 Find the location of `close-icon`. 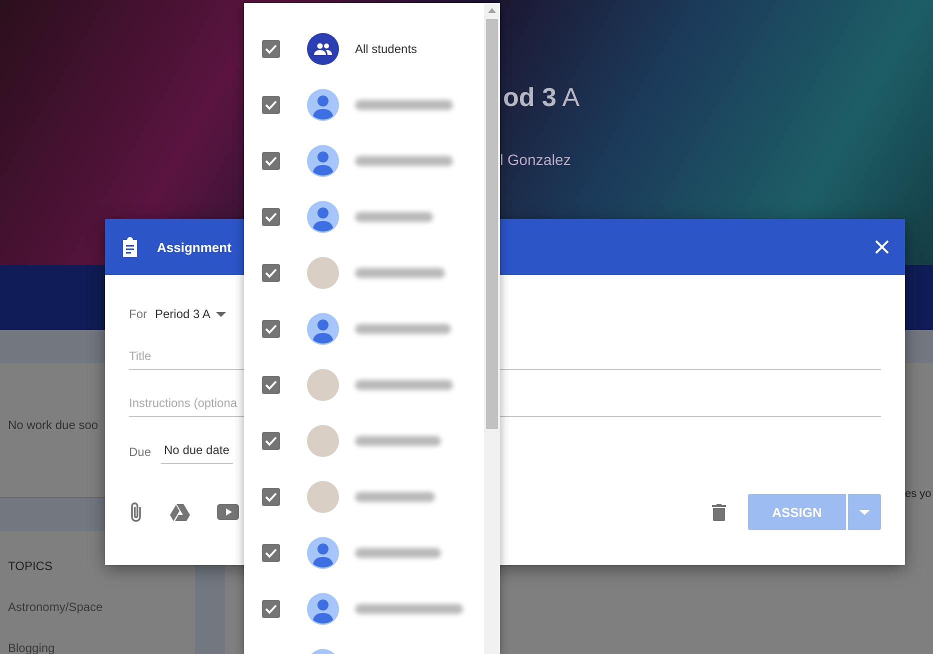

close-icon is located at coordinates (882, 247).